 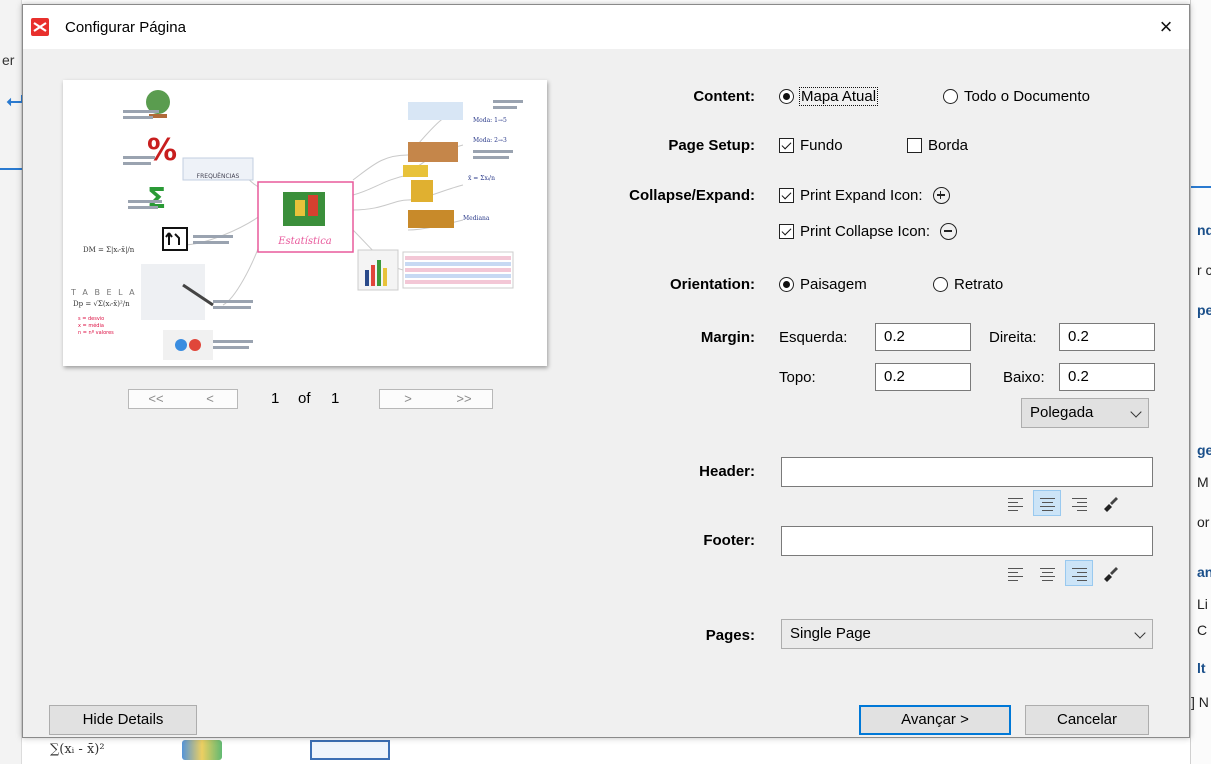 I want to click on footer-input, so click(x=967, y=541).